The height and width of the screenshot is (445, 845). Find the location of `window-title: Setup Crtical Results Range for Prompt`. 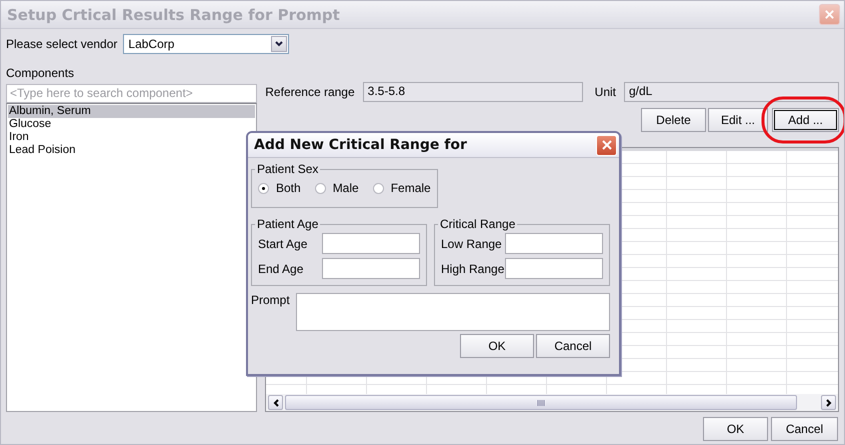

window-title: Setup Crtical Results Range for Prompt is located at coordinates (173, 15).